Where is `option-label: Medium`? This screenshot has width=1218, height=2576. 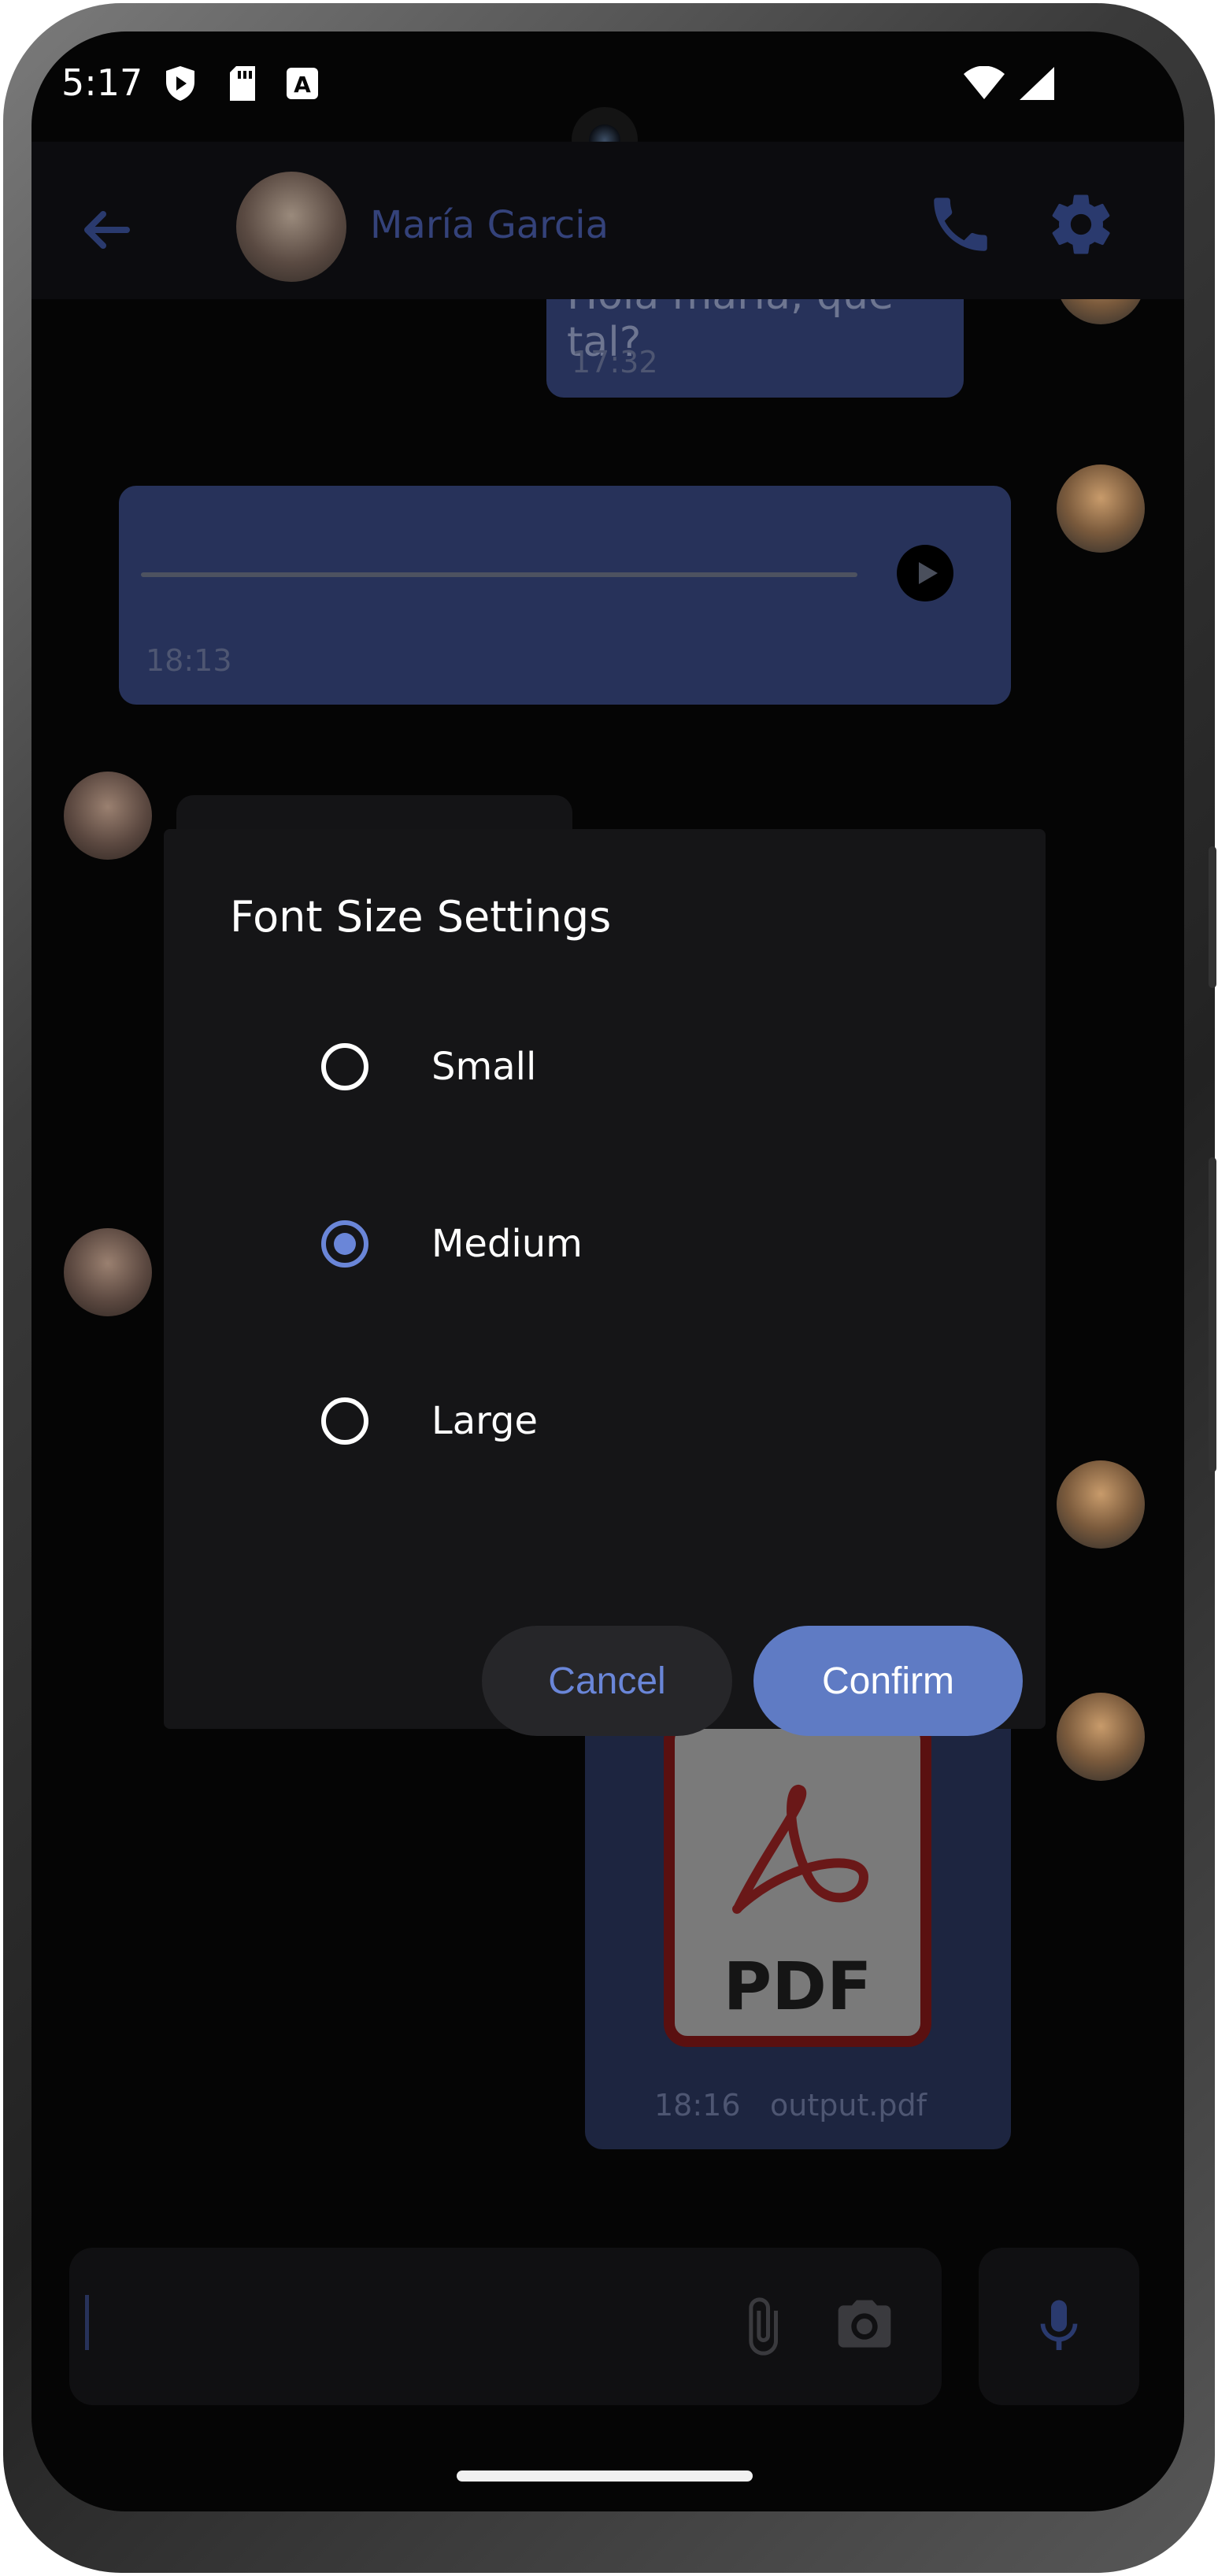
option-label: Medium is located at coordinates (507, 1244).